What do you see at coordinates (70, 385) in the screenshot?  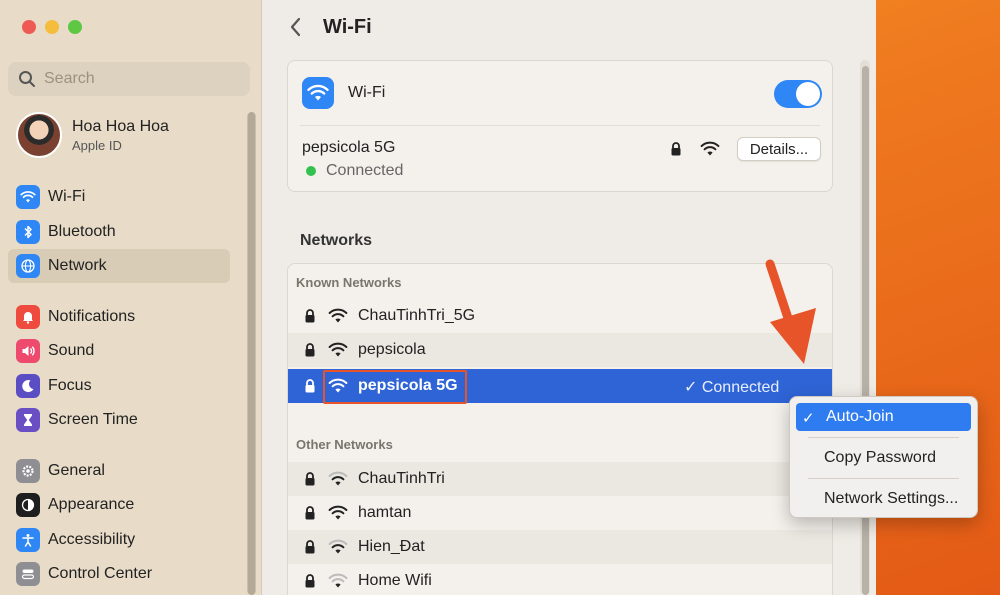 I see `sidebar-item-label: Focus` at bounding box center [70, 385].